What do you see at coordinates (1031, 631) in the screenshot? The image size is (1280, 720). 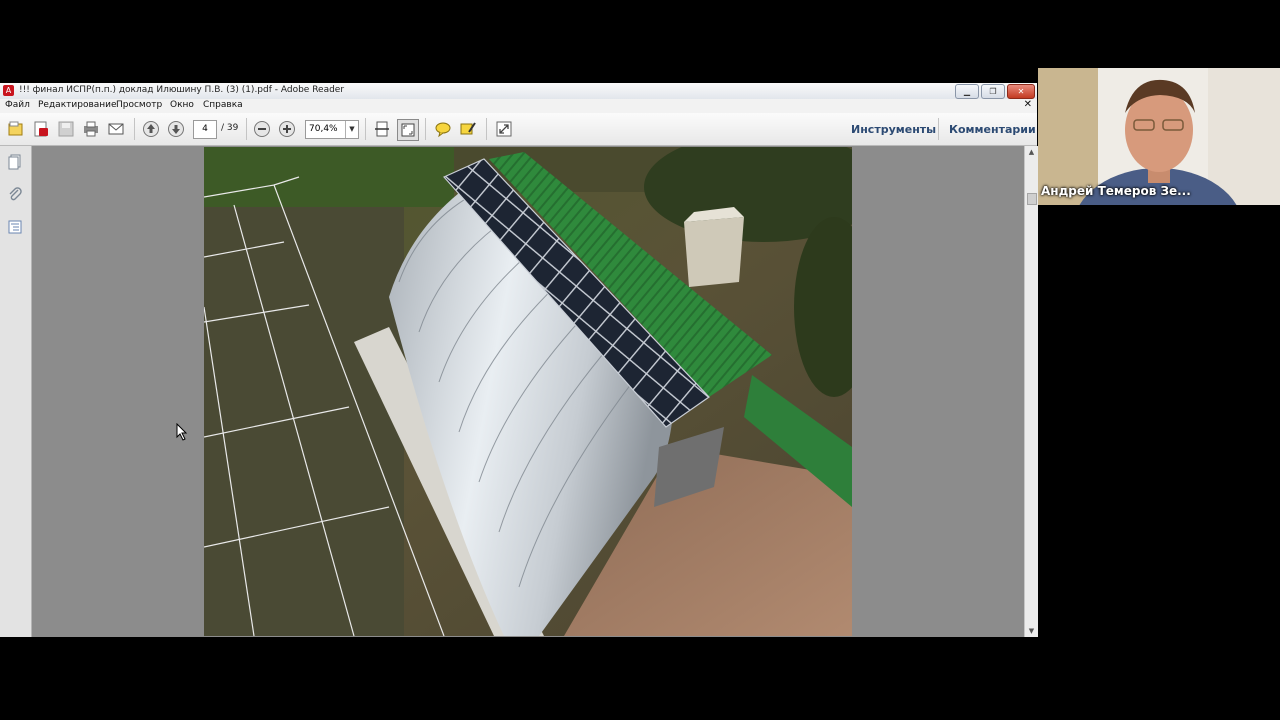 I see `scroll-down-icon: ▼` at bounding box center [1031, 631].